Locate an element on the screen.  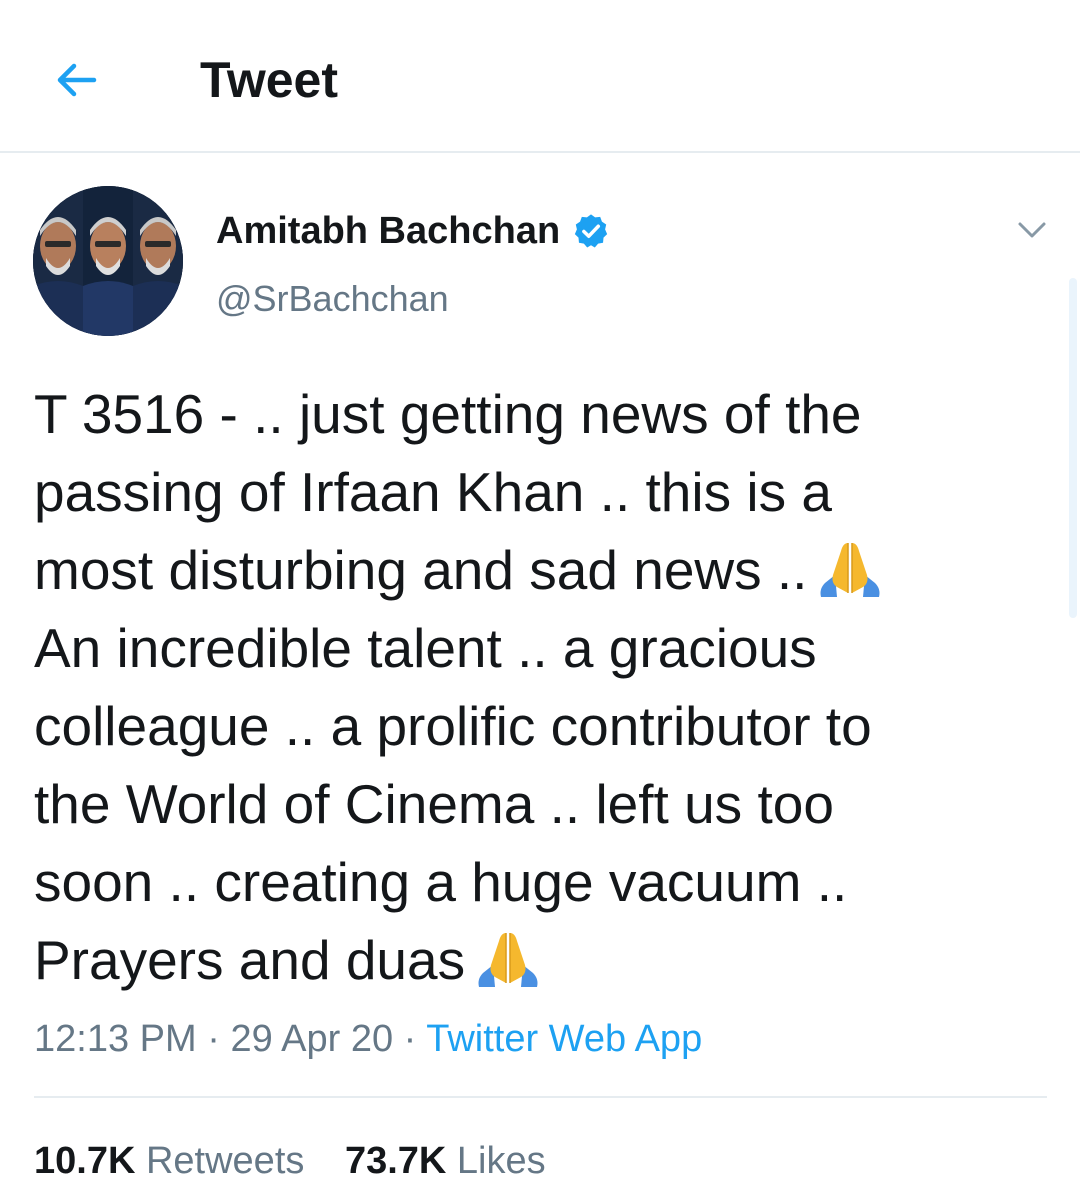
tweet-stats: 10.7K Retweets 73.7K Likes is located at coordinates (305, 1161).